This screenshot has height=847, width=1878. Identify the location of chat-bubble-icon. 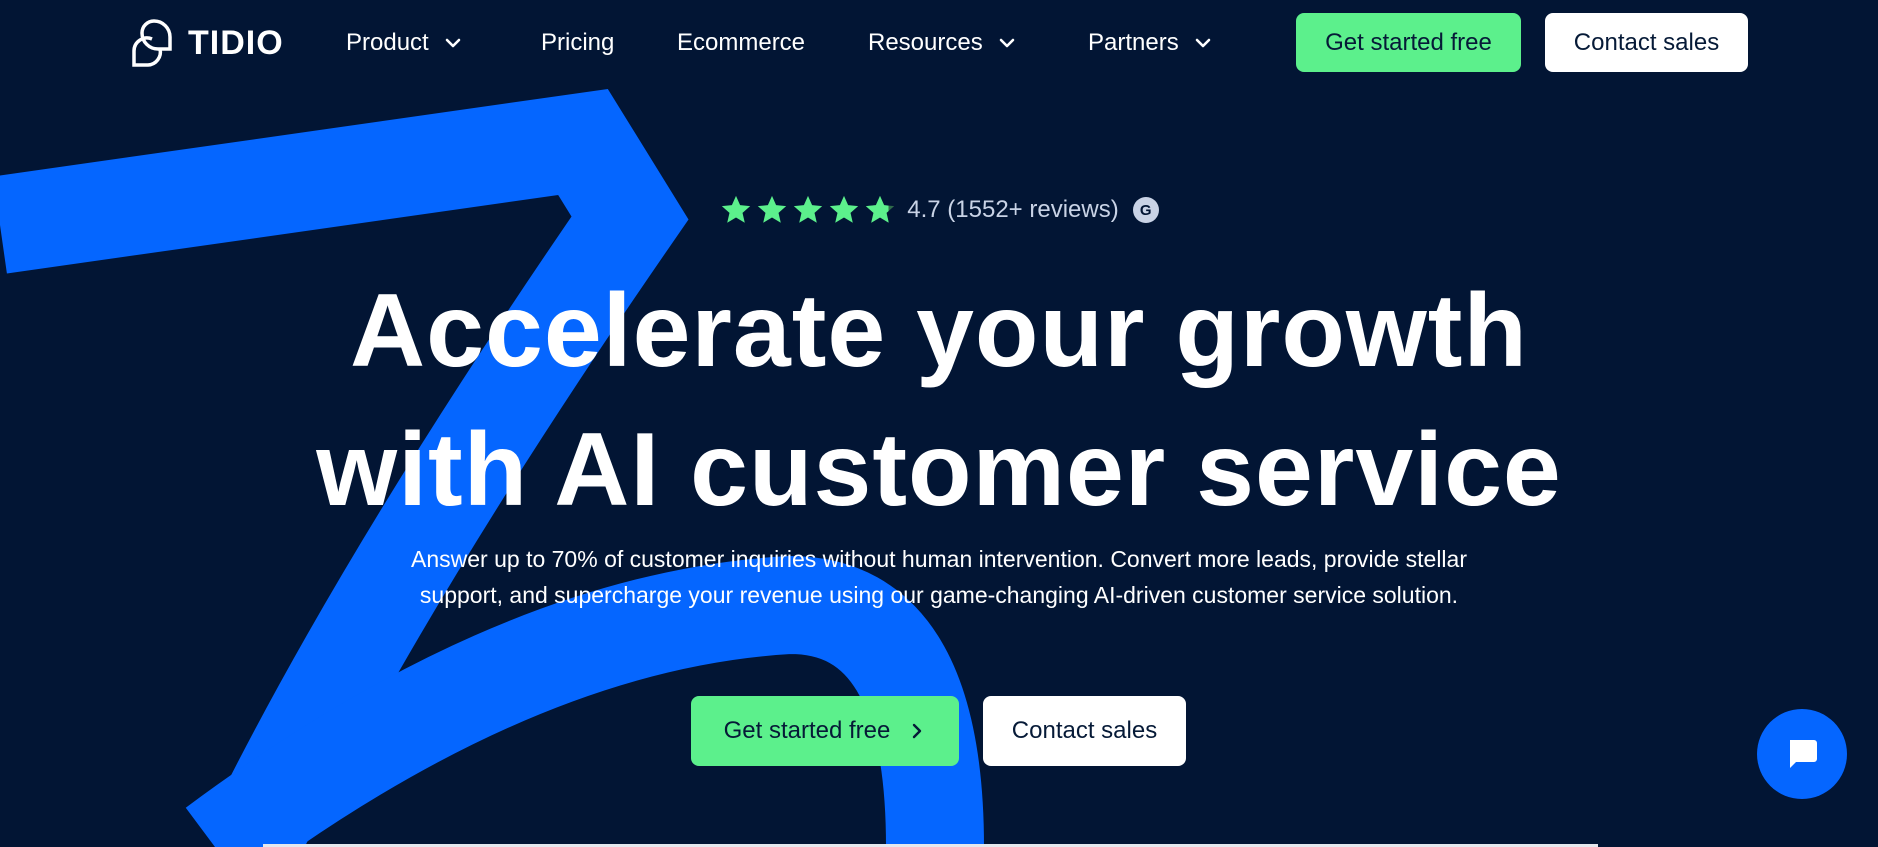
(1803, 754).